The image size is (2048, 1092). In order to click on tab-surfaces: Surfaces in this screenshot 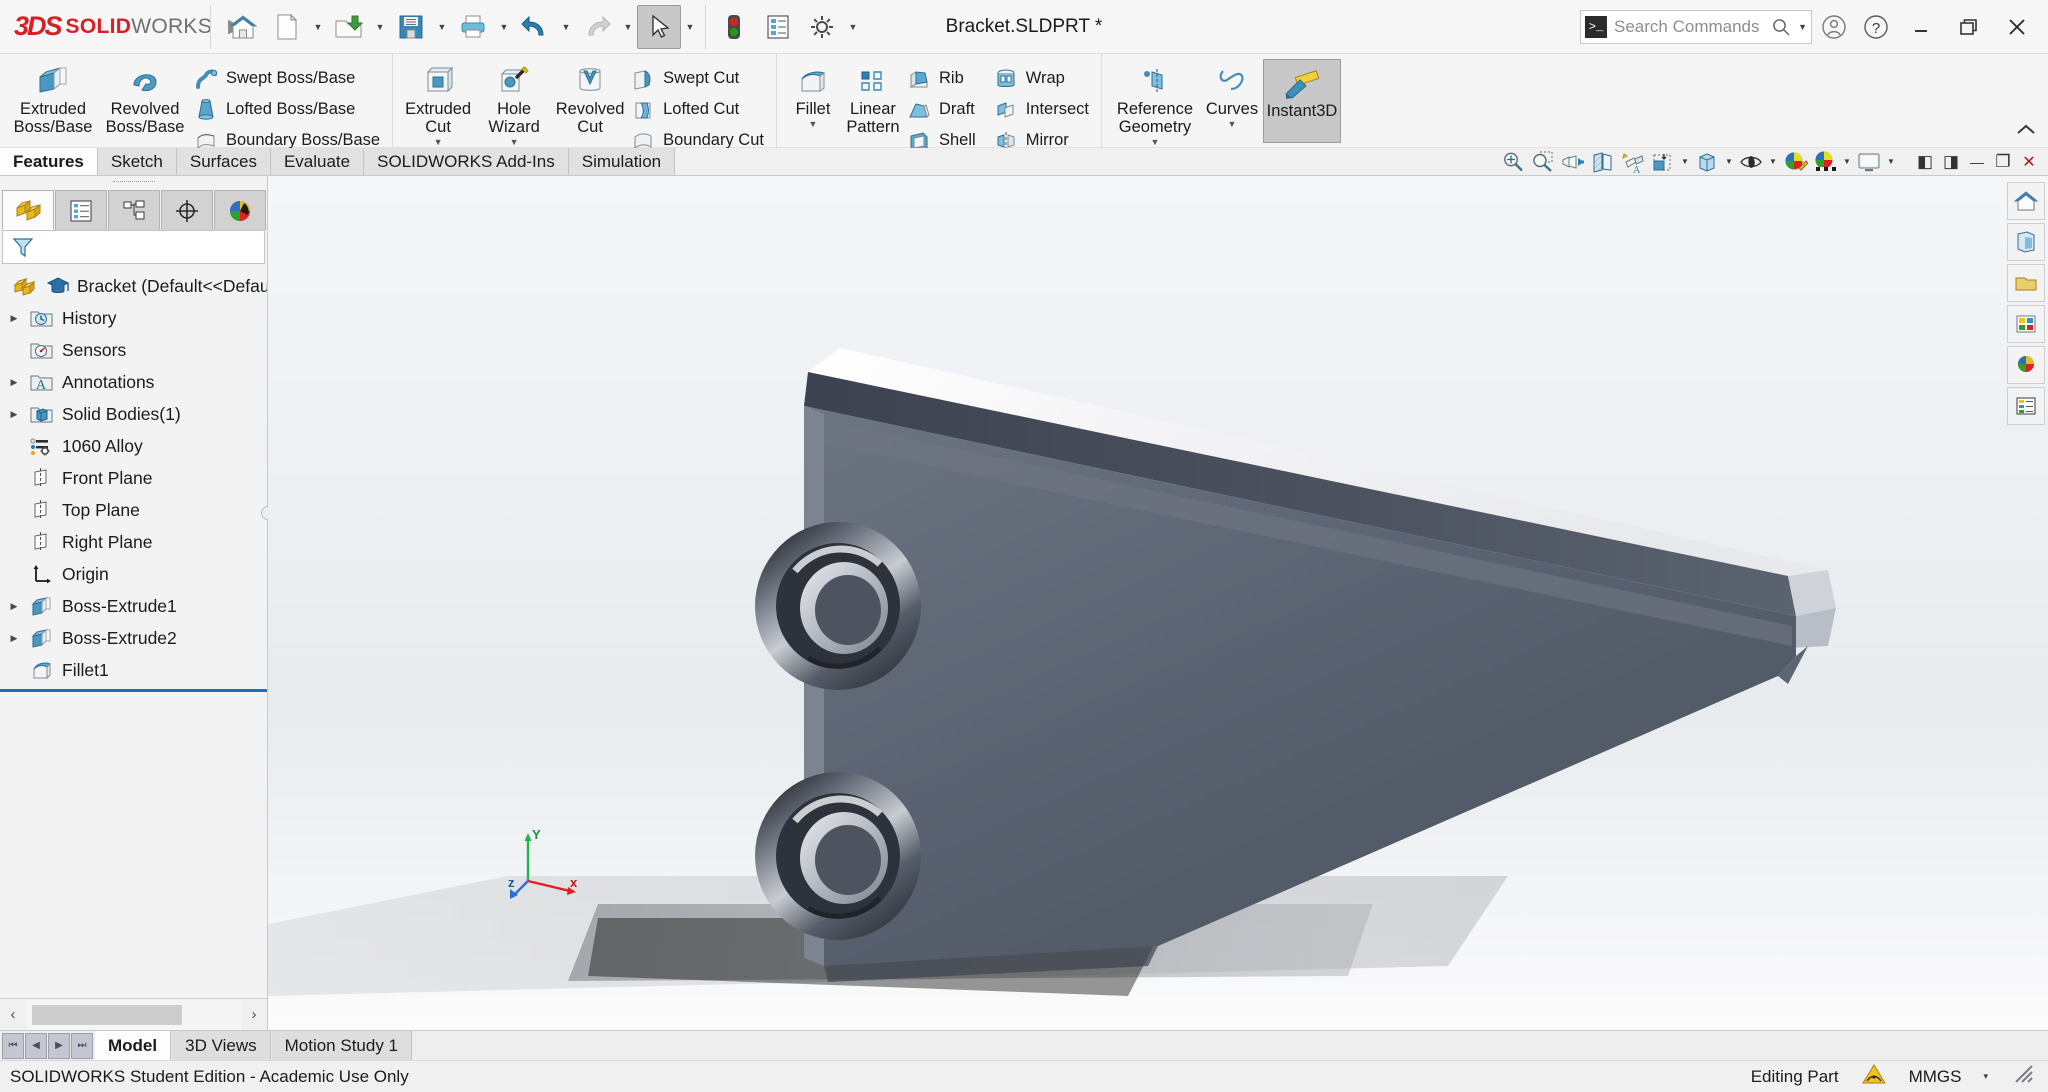, I will do `click(223, 161)`.